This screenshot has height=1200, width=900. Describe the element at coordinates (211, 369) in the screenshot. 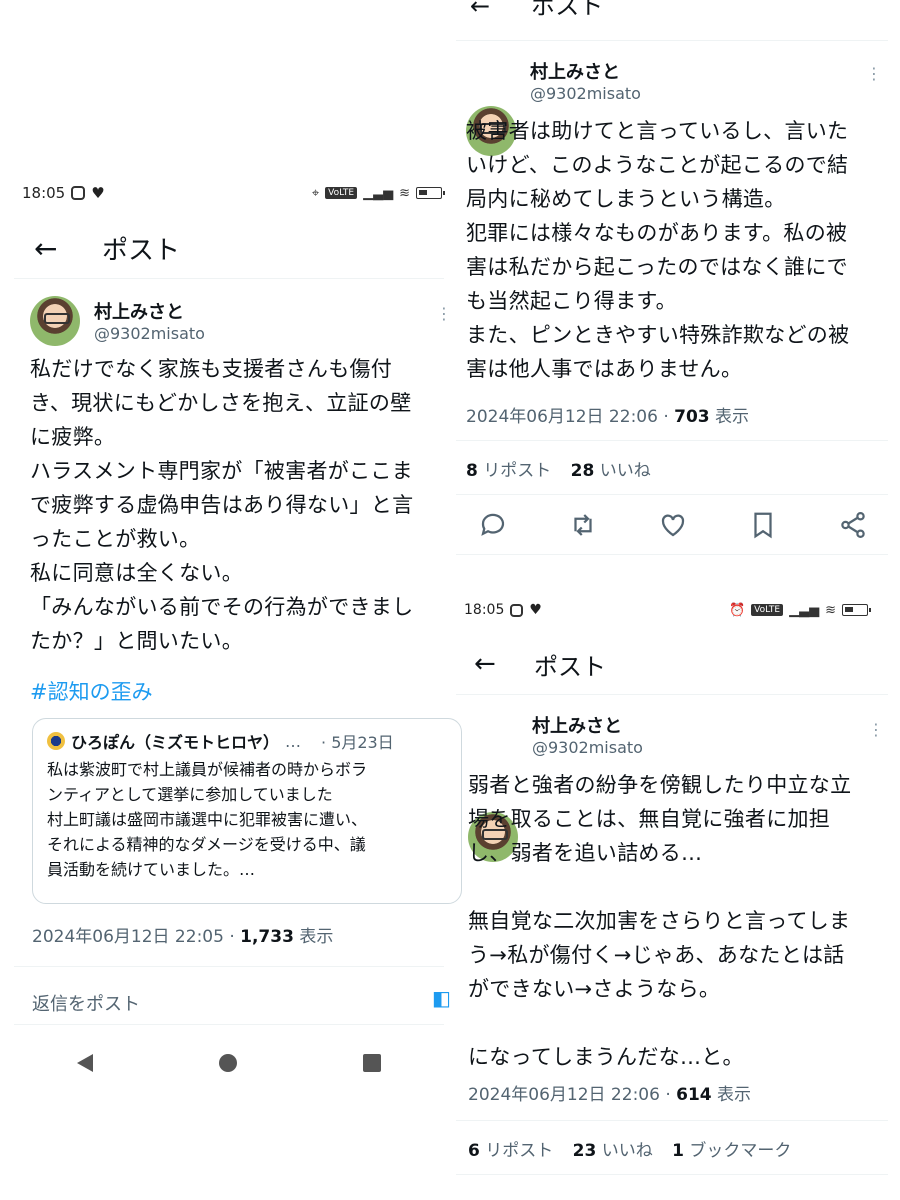

I see `post-line: 私だけでなく家族も支援者さんも傷付` at that location.